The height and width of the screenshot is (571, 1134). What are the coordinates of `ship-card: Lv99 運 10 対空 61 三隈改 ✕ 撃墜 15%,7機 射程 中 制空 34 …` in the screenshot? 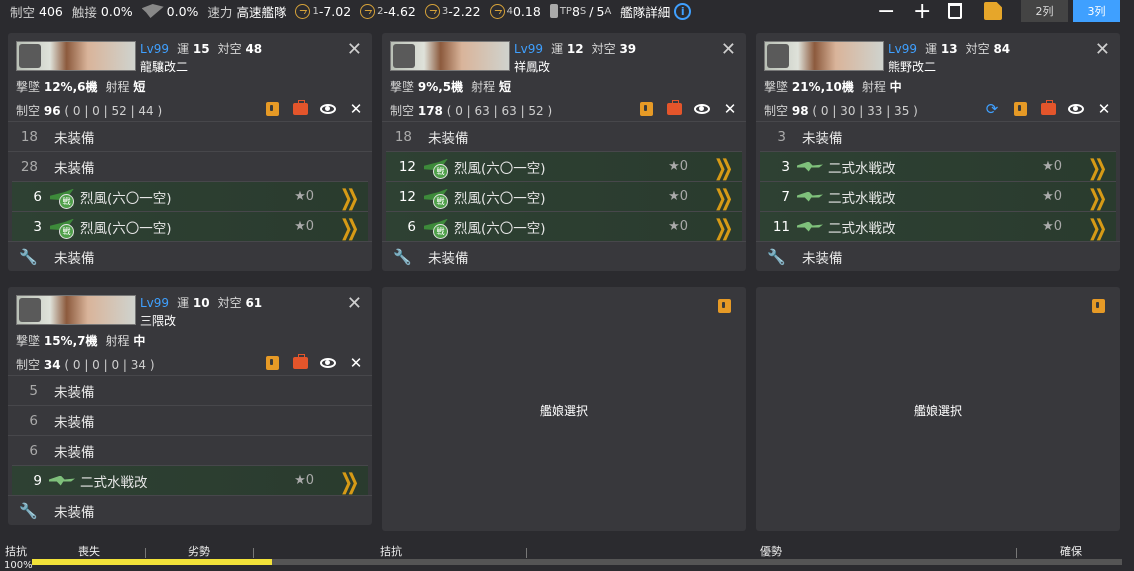 It's located at (190, 406).